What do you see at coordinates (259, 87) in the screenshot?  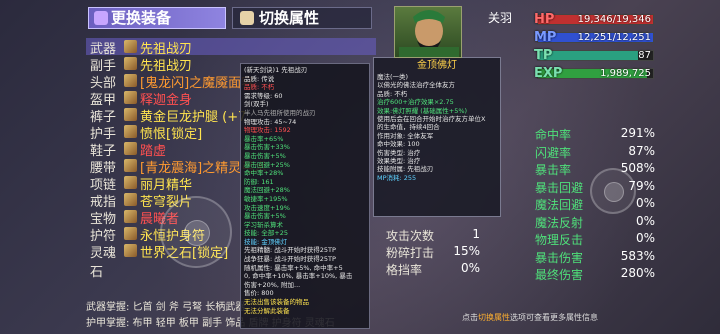 I see `tooltip-line: 品质: 不朽` at bounding box center [259, 87].